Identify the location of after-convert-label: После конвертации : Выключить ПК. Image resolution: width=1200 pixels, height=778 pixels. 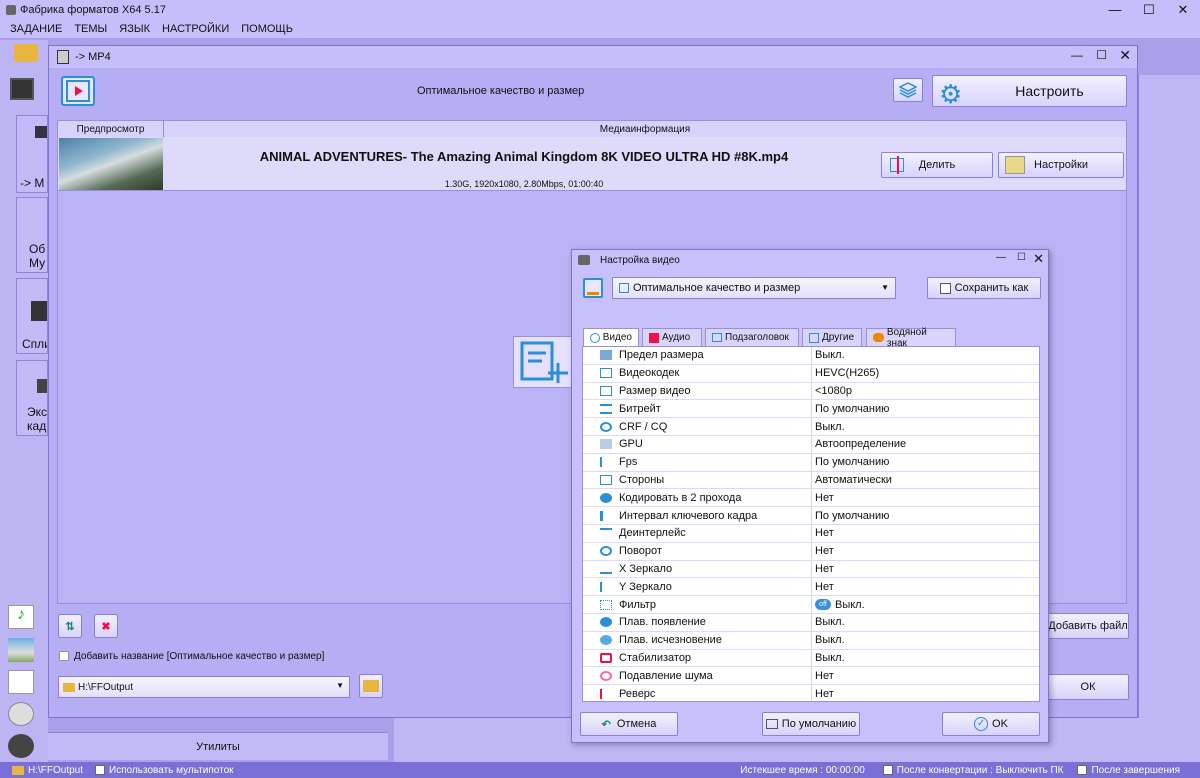
(980, 770).